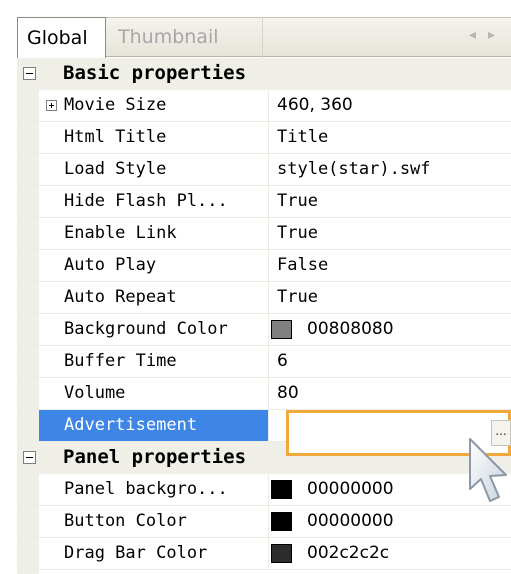  Describe the element at coordinates (115, 169) in the screenshot. I see `property-name: Load Style` at that location.